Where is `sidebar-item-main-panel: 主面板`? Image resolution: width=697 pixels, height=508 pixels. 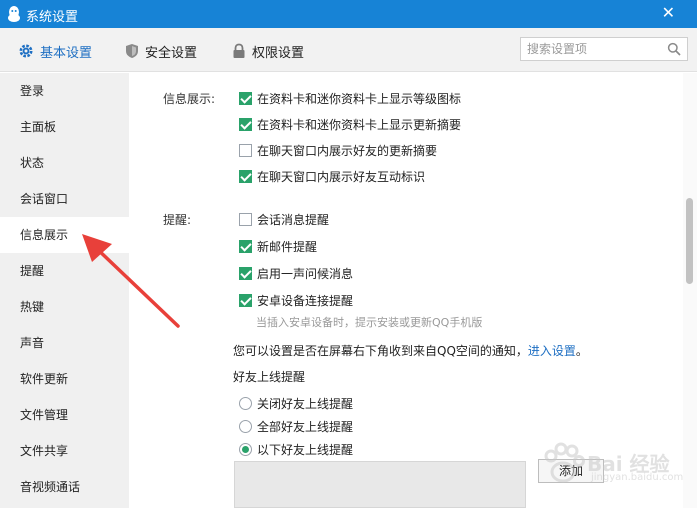
sidebar-item-main-panel: 主面板 is located at coordinates (64, 127).